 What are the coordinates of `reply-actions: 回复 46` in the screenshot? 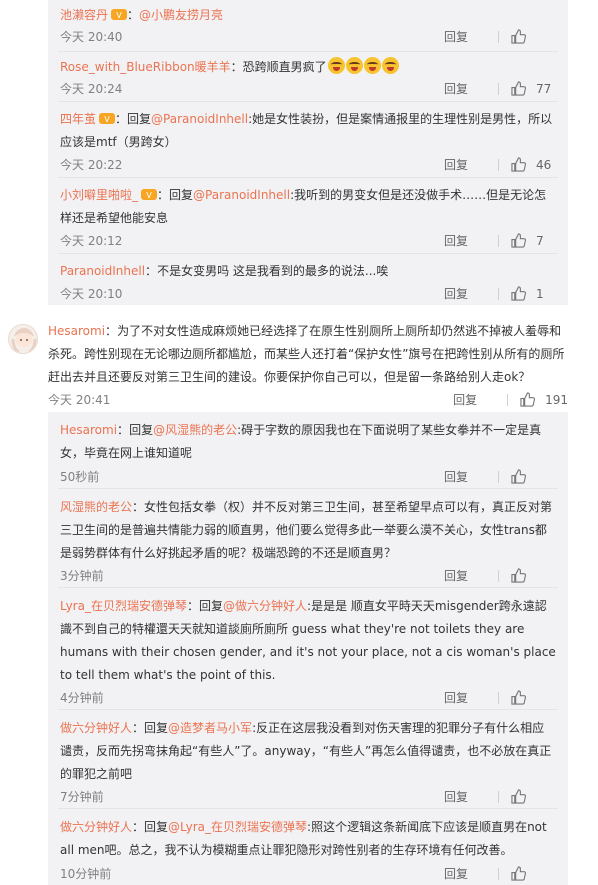 It's located at (500, 164).